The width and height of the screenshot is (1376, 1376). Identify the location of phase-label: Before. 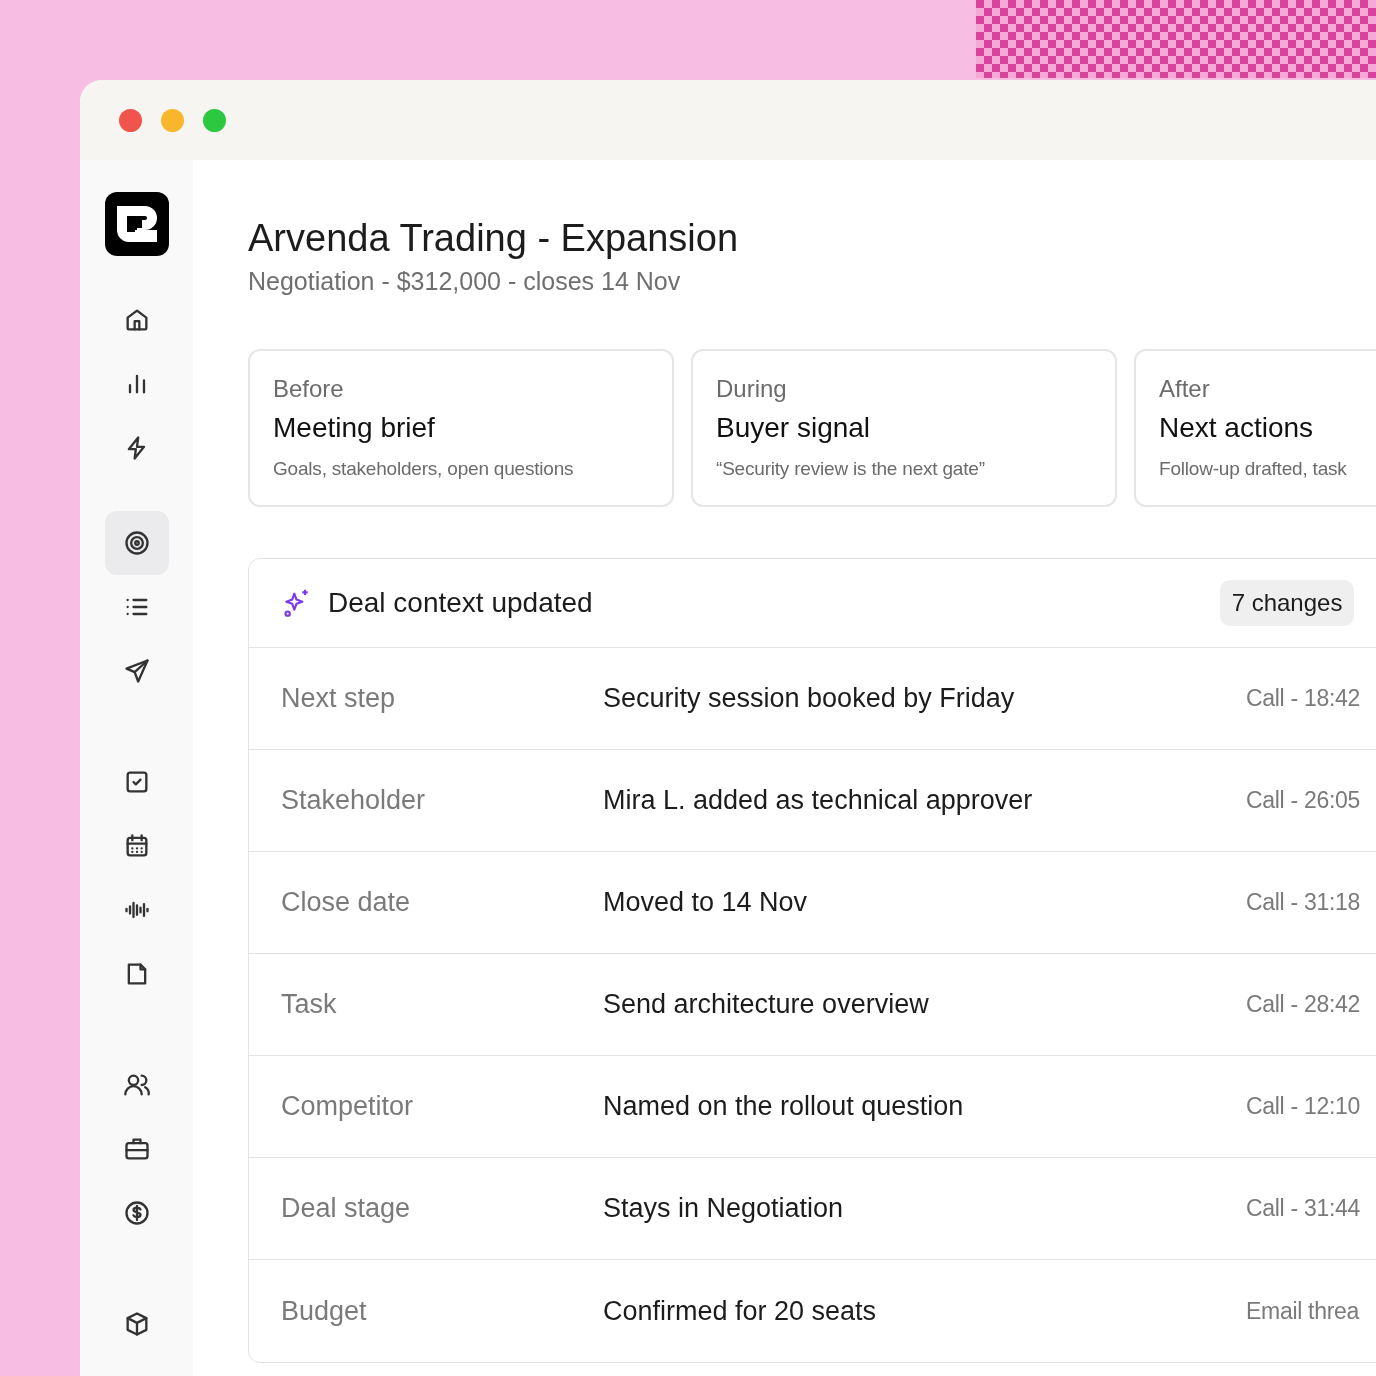
(308, 389).